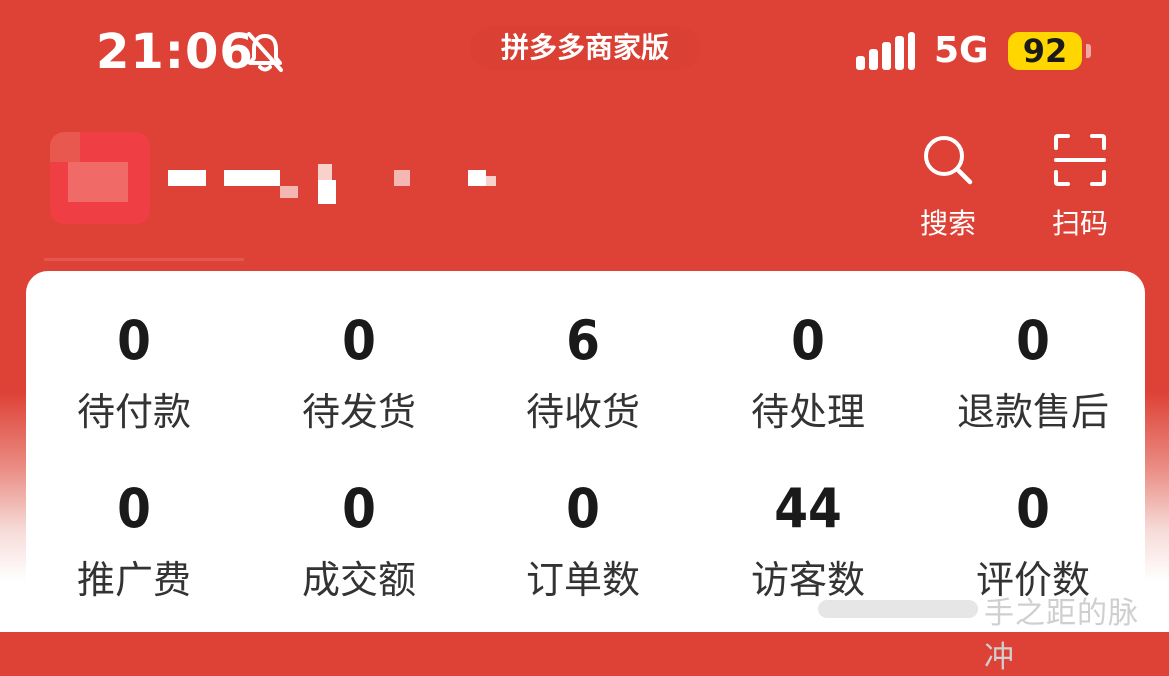 This screenshot has width=1169, height=676. What do you see at coordinates (338, 183) in the screenshot?
I see `shop-name-blurred` at bounding box center [338, 183].